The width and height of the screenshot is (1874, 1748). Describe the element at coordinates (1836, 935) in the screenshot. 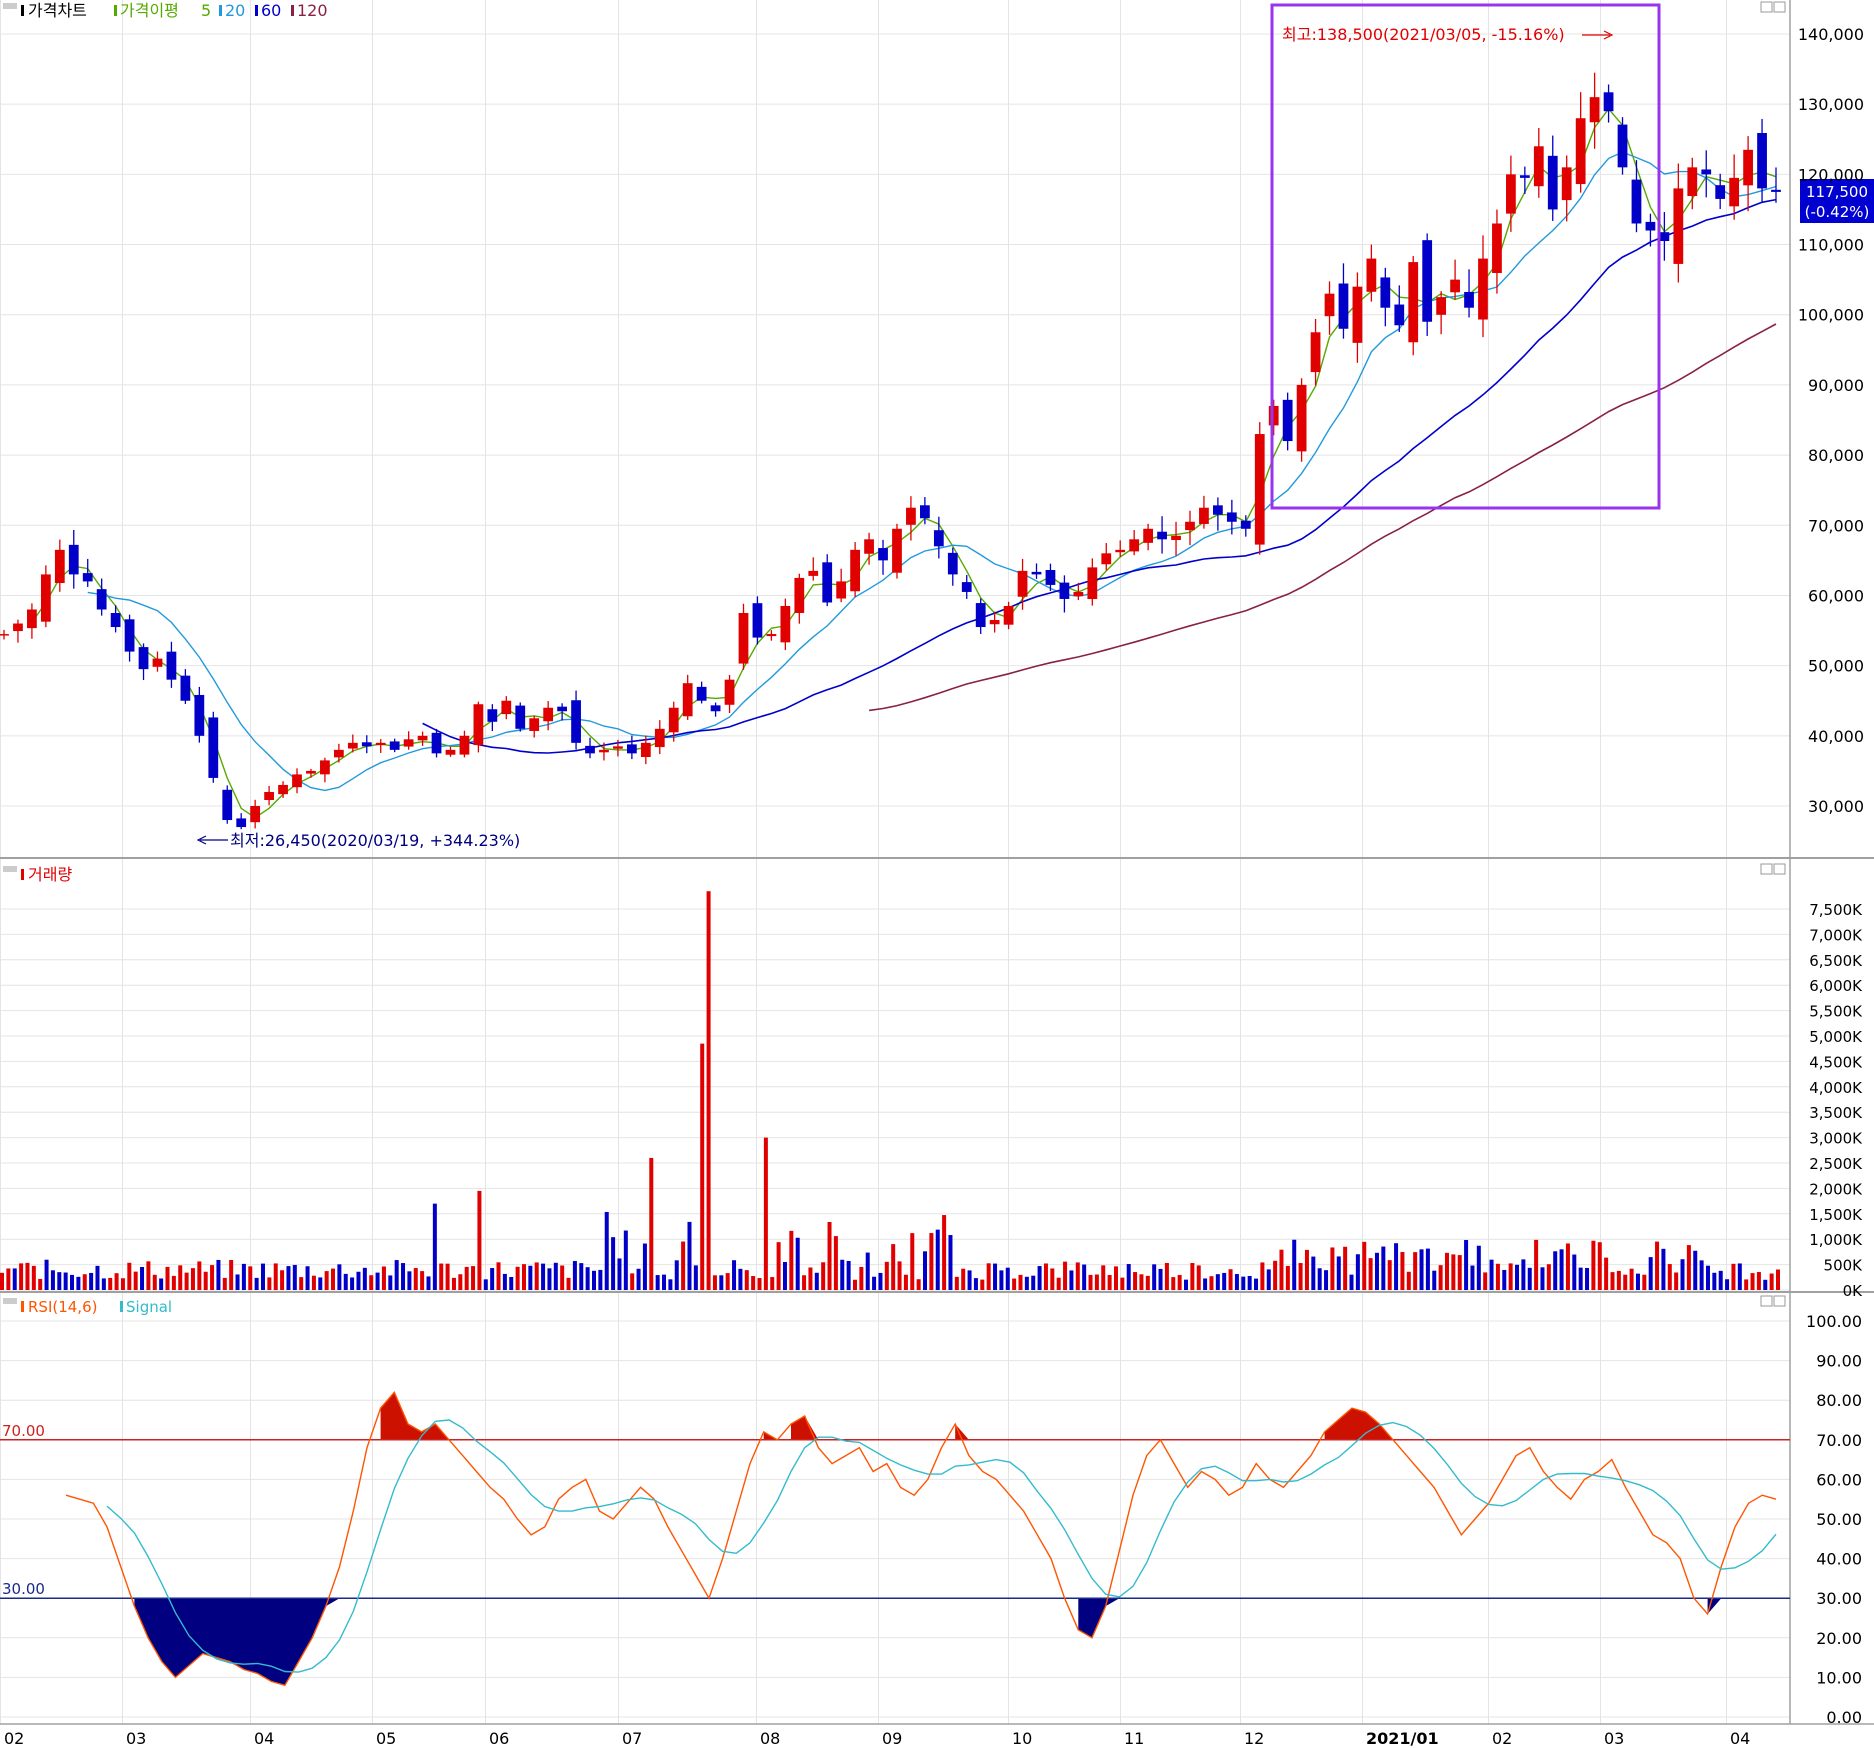

I see `volume-tick-label: 7,000K` at that location.